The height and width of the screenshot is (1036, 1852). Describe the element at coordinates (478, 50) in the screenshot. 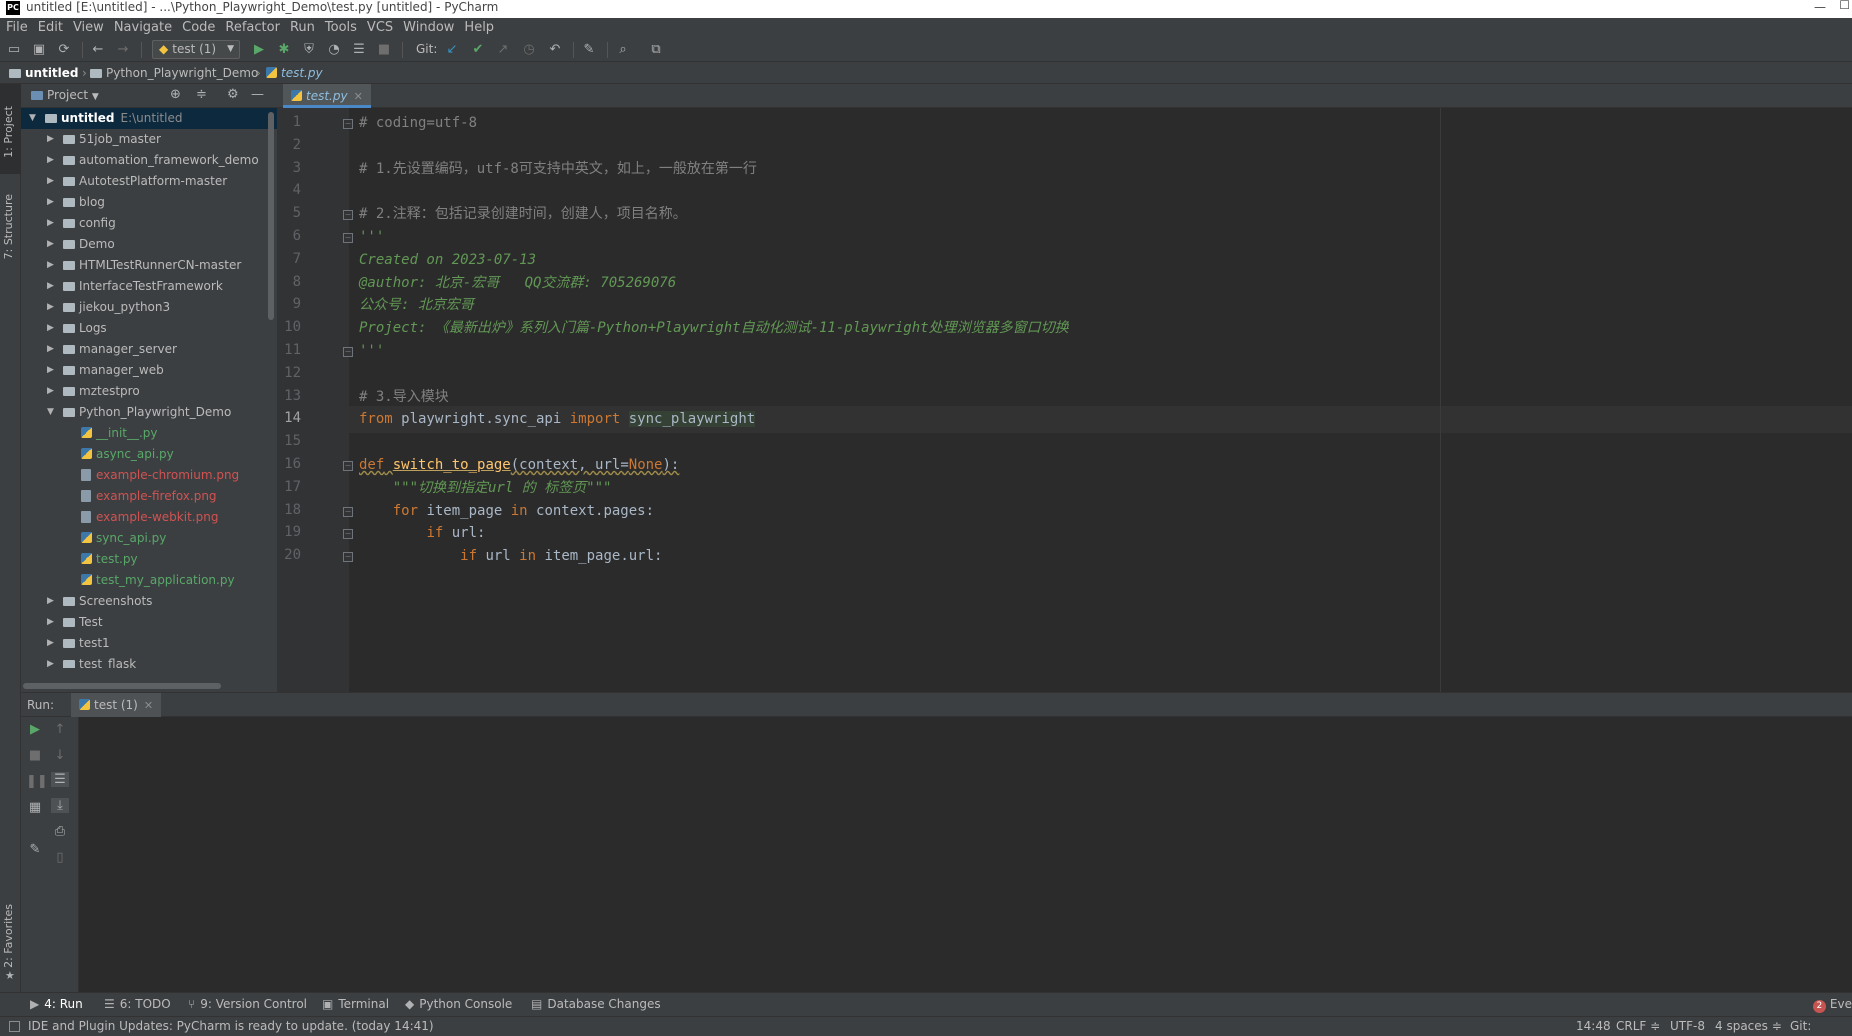

I see `vcs-commit-icon: ✔` at that location.